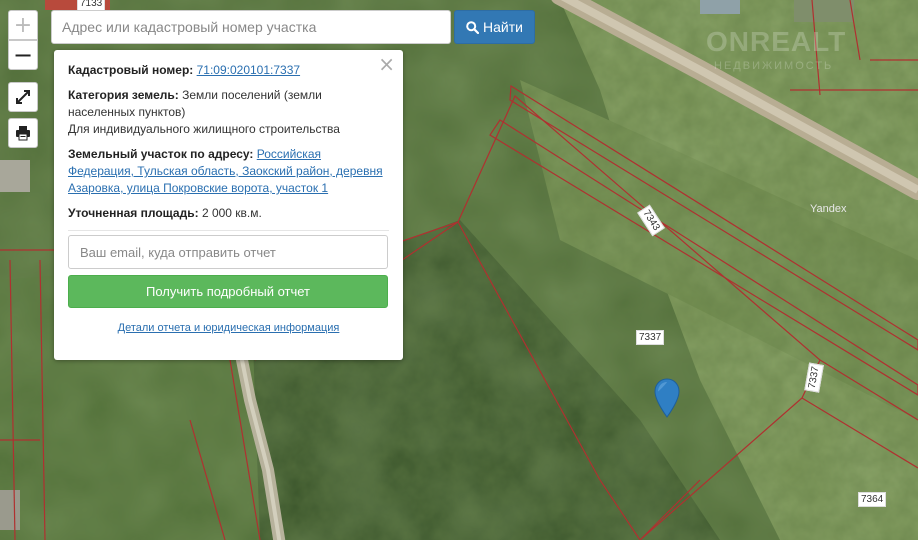 Image resolution: width=918 pixels, height=540 pixels. I want to click on search-icon, so click(473, 27).